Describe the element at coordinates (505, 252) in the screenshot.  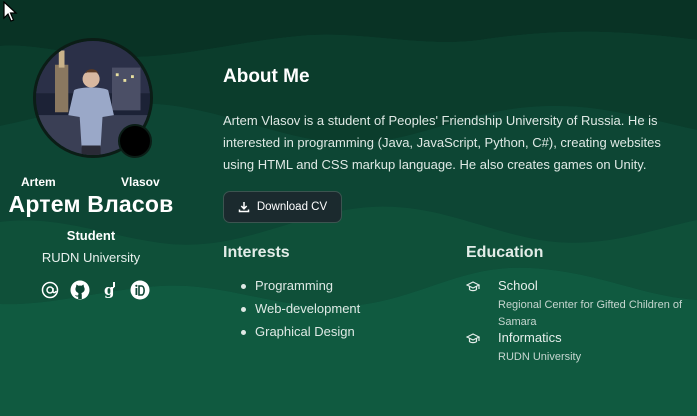
I see `education-title: Education` at that location.